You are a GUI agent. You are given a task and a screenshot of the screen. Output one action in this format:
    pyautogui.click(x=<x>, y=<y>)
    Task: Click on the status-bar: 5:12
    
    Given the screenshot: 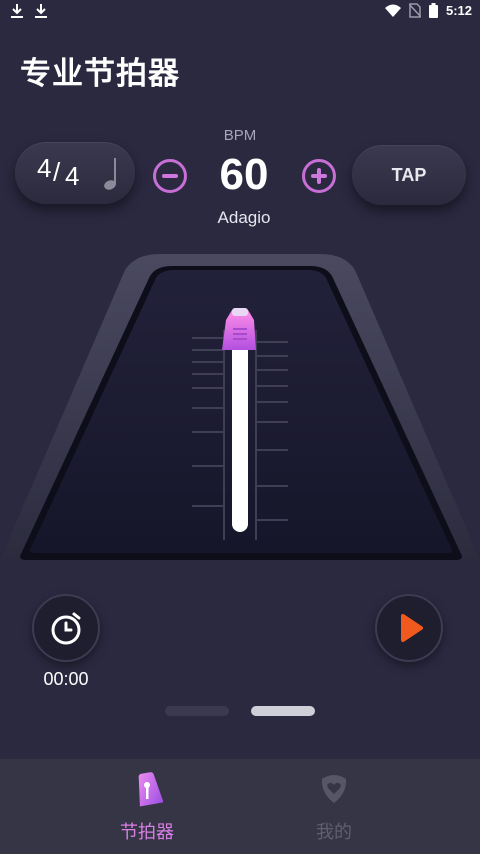 What is the action you would take?
    pyautogui.click(x=240, y=12)
    